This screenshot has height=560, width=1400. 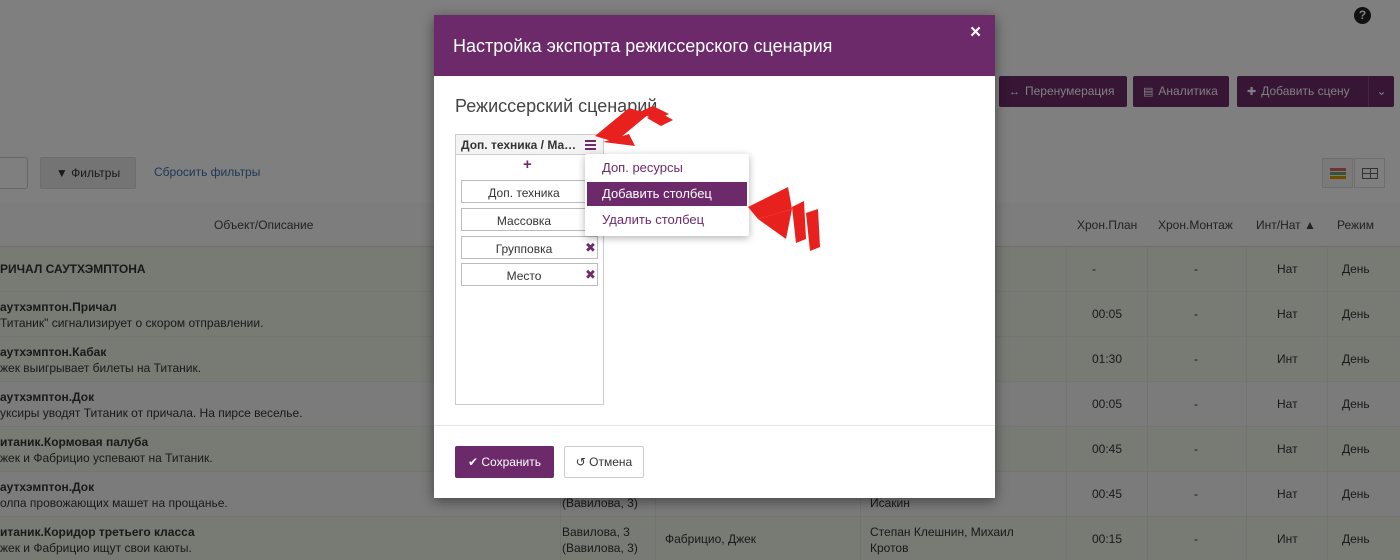 I want to click on close-icon: ×, so click(x=975, y=33).